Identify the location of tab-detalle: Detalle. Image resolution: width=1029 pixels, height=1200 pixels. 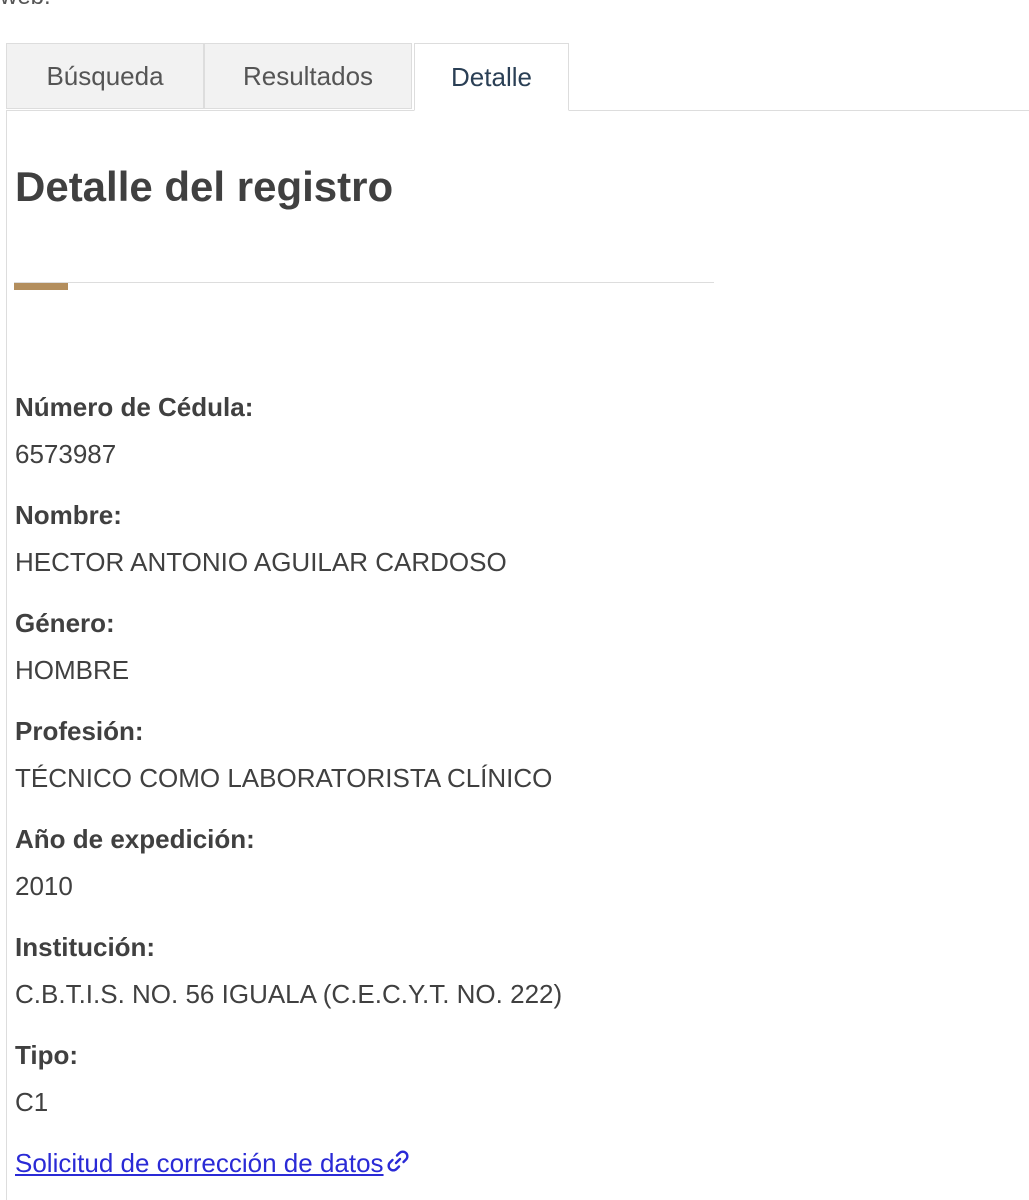
(491, 77).